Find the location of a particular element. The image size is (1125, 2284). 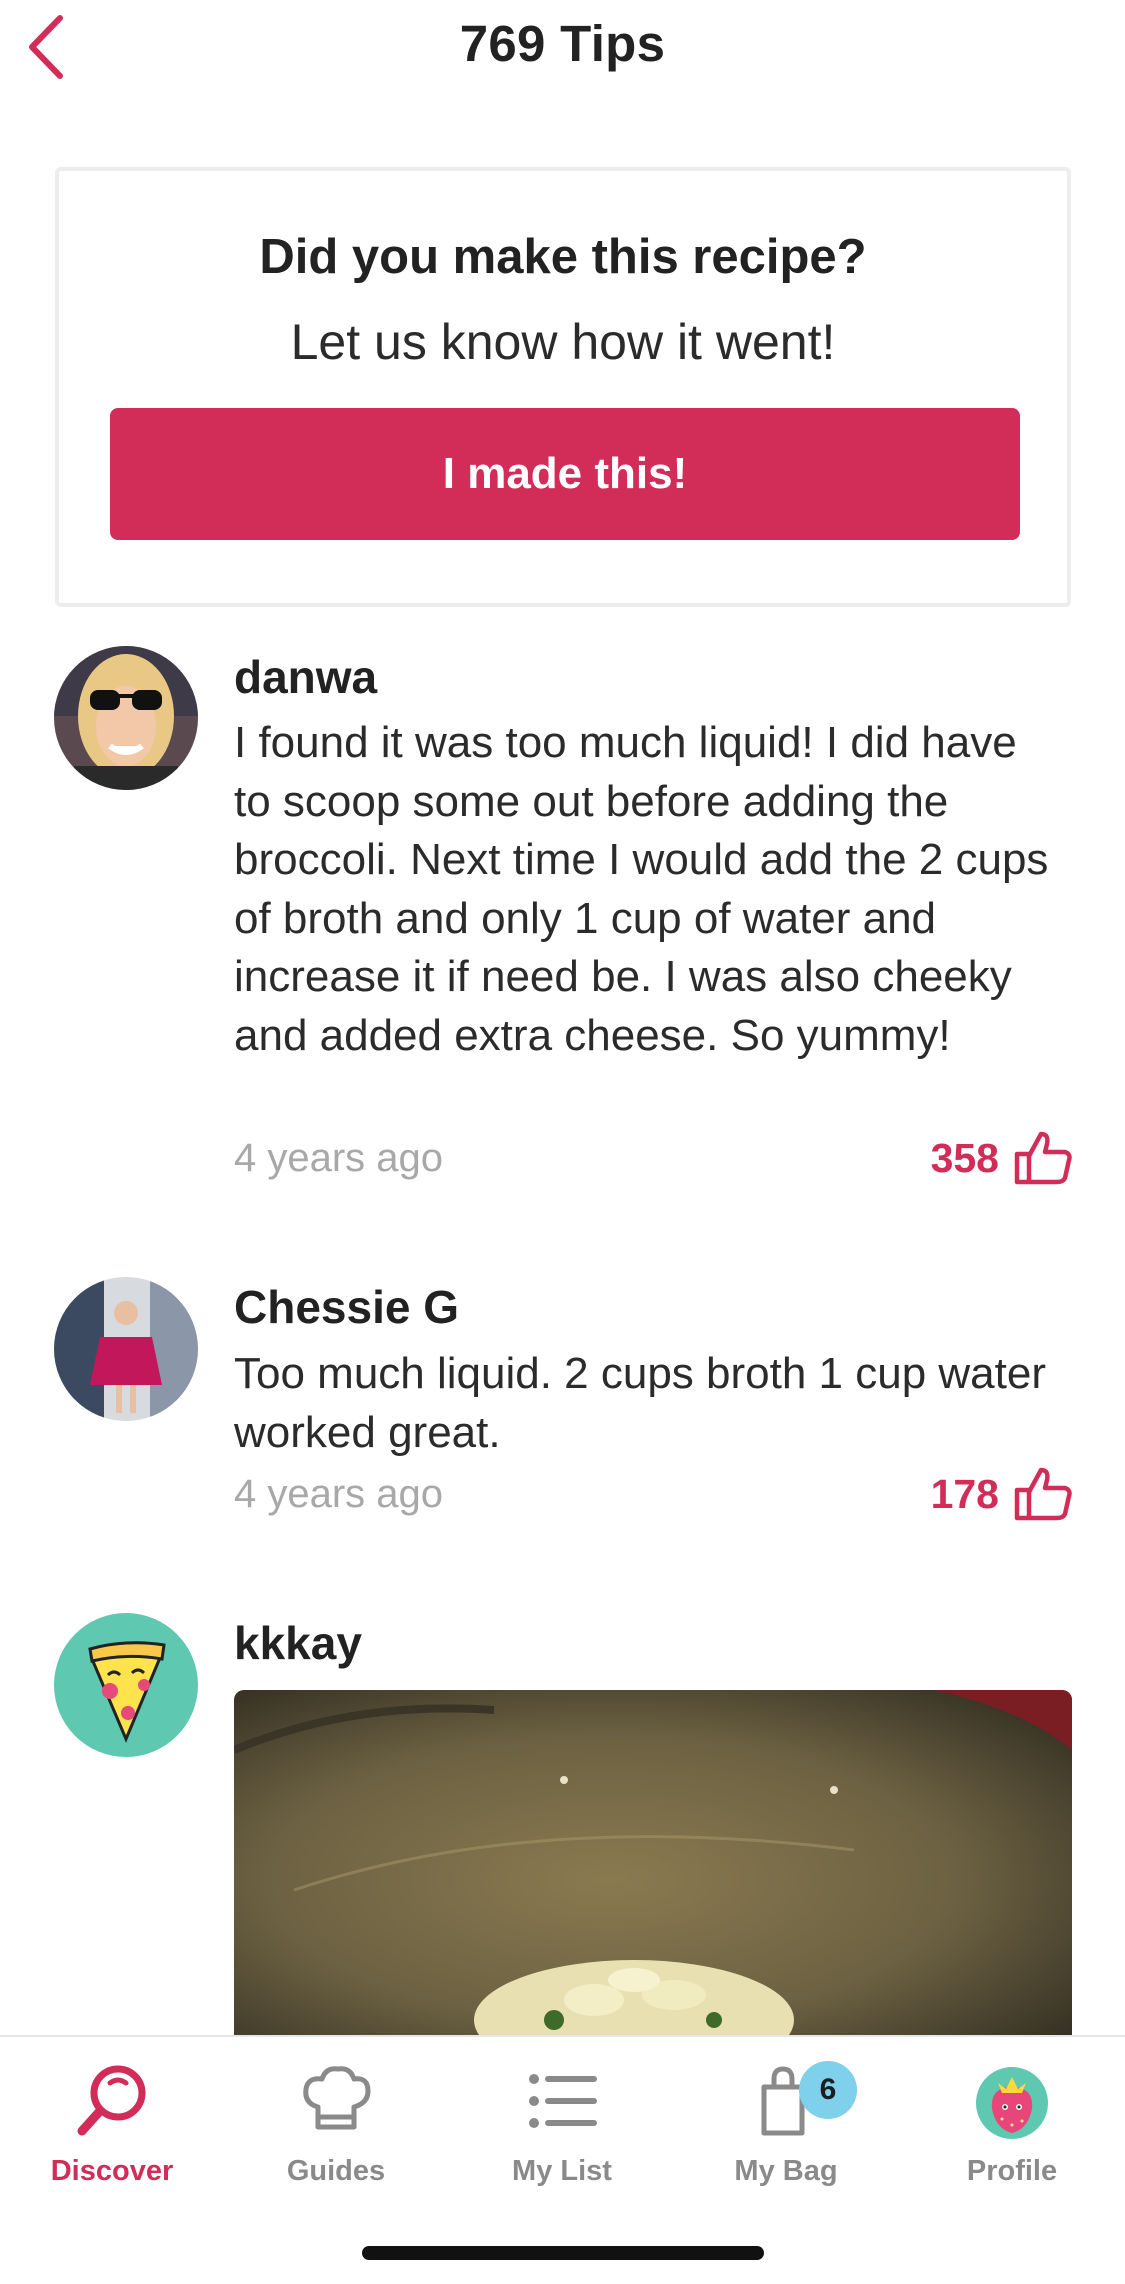

tip-username: Chessie G is located at coordinates (346, 1307).